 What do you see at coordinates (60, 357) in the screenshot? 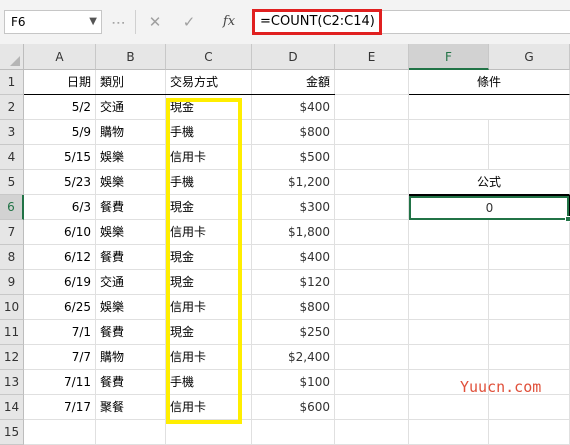
I see `cell-date: 7/7` at bounding box center [60, 357].